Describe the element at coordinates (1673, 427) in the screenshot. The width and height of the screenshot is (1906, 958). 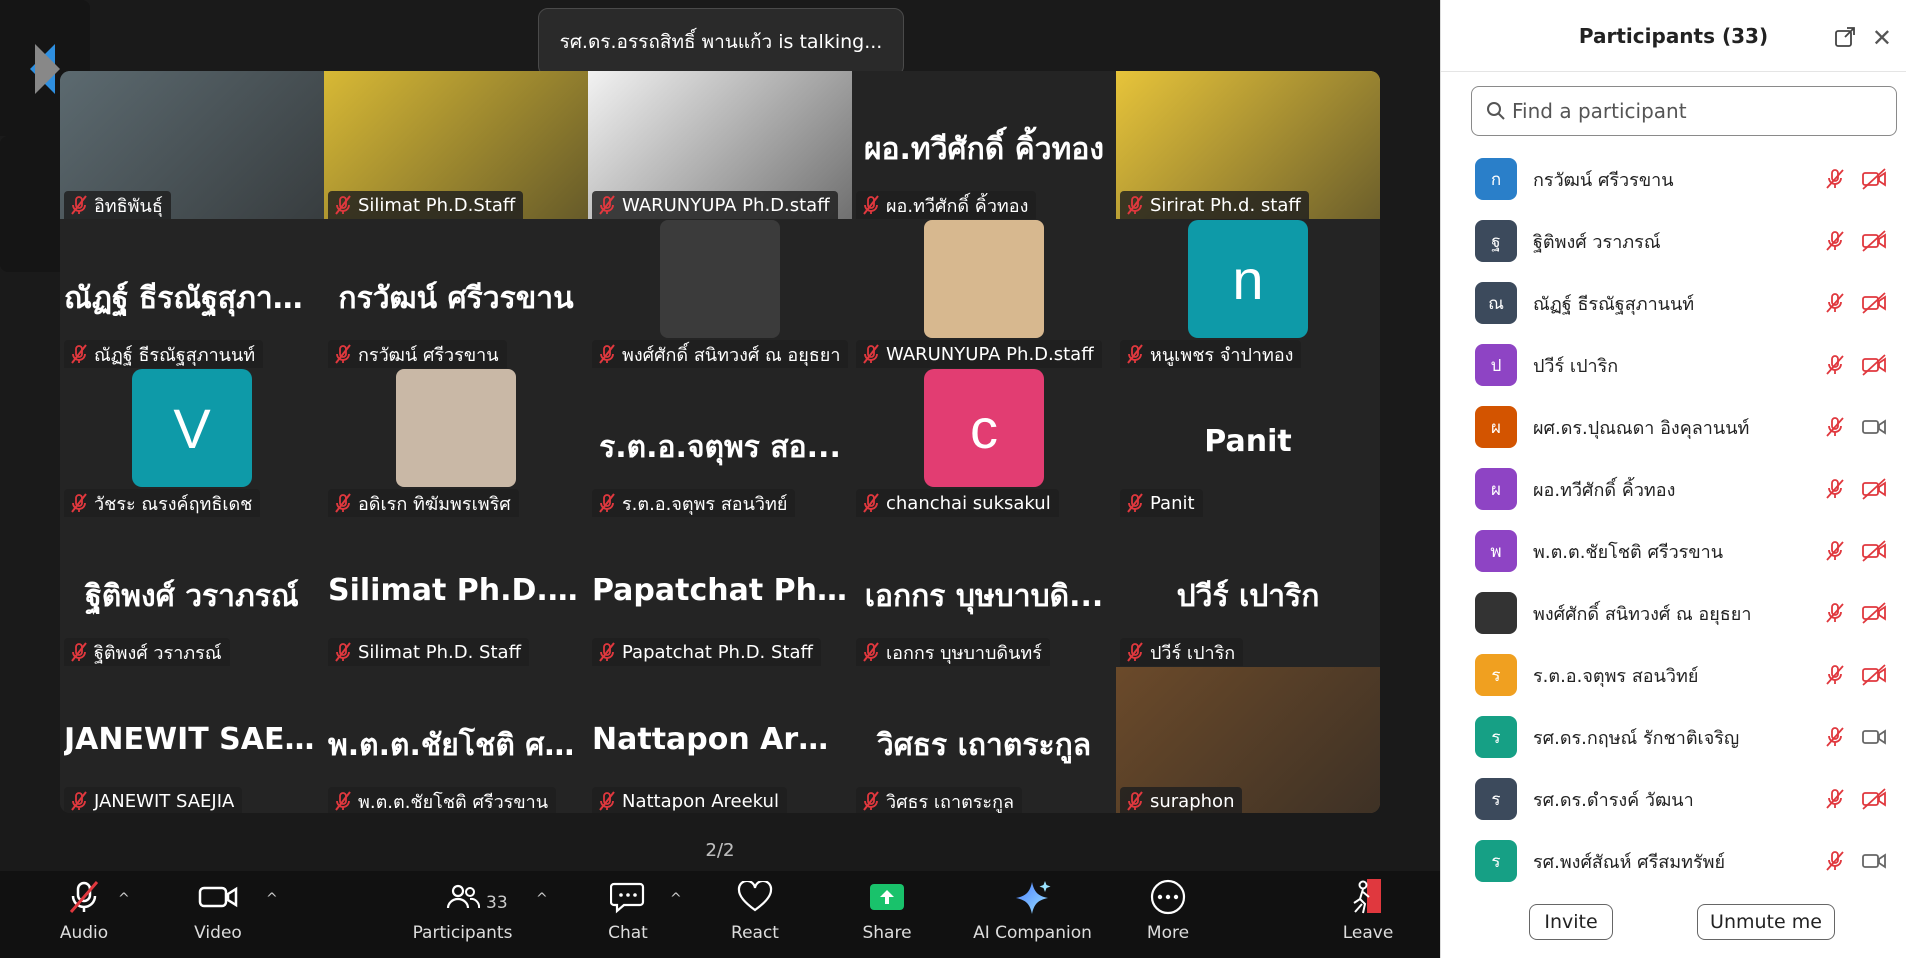
I see `participant-row: ผ ผศ.ดร.ปุณณดา อิงคุลานนท์` at that location.